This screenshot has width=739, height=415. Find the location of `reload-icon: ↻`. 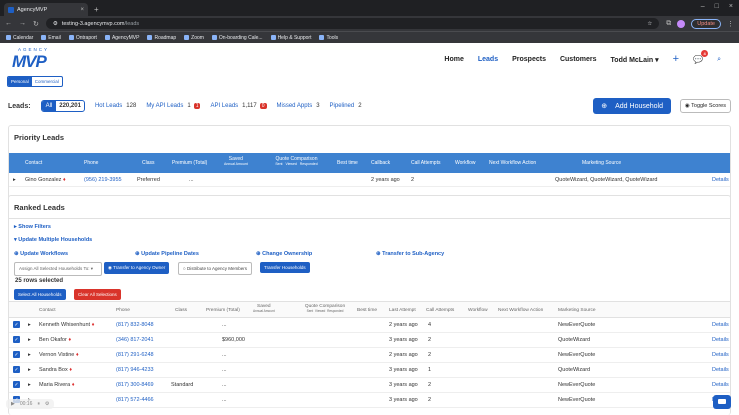

reload-icon: ↻ is located at coordinates (36, 24).